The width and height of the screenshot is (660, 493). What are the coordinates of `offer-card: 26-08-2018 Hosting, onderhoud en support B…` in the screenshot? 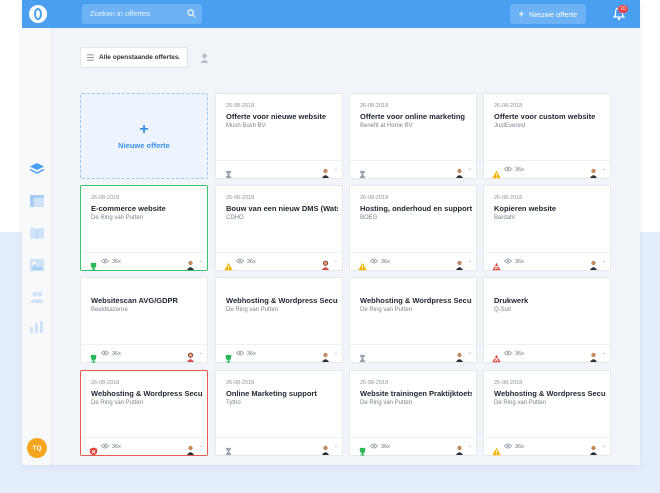 It's located at (413, 228).